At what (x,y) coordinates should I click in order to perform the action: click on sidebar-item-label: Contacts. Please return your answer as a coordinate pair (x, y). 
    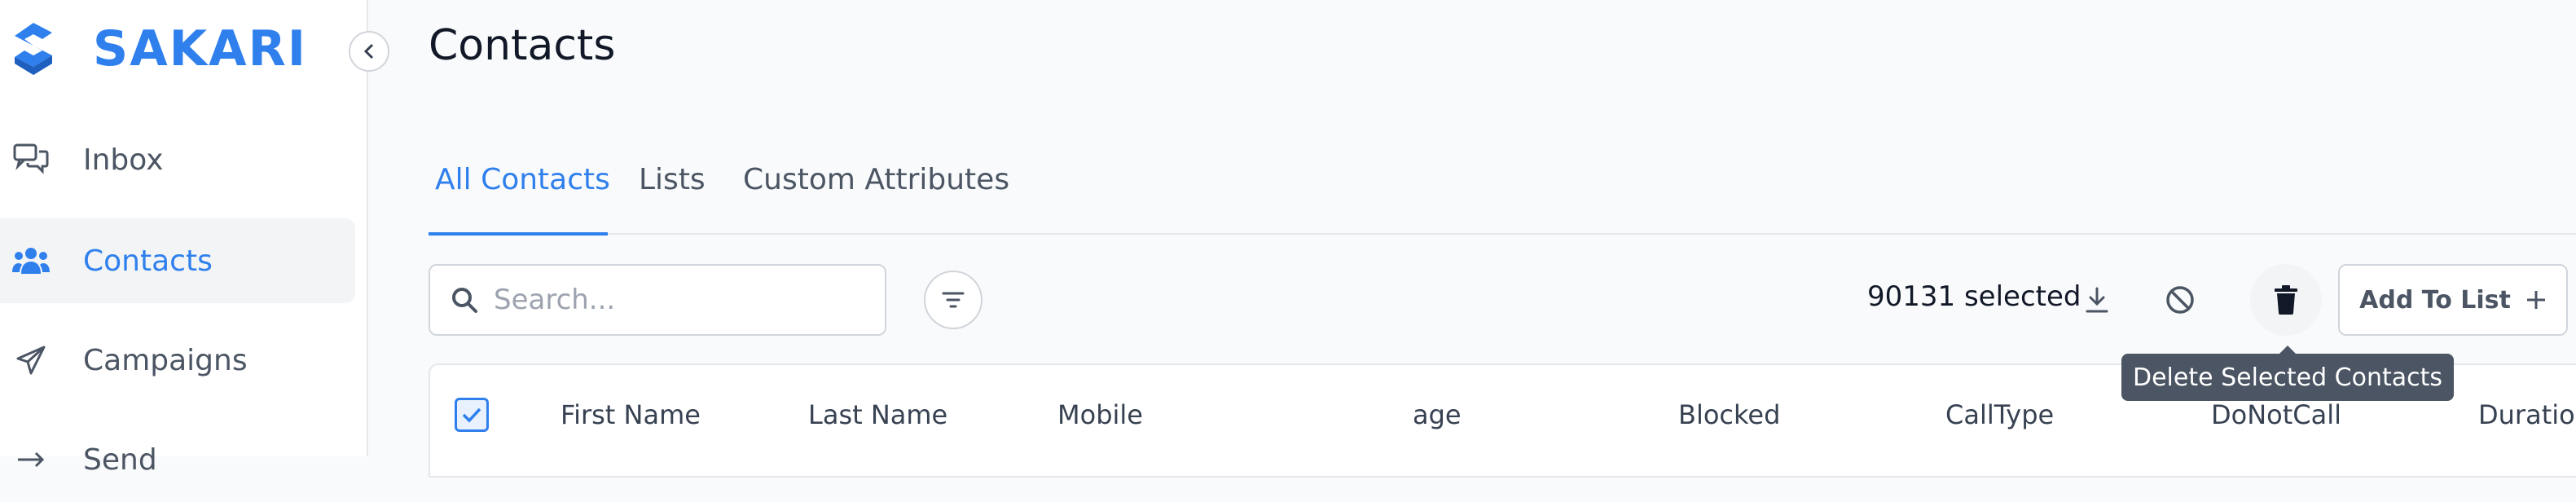
    Looking at the image, I should click on (148, 261).